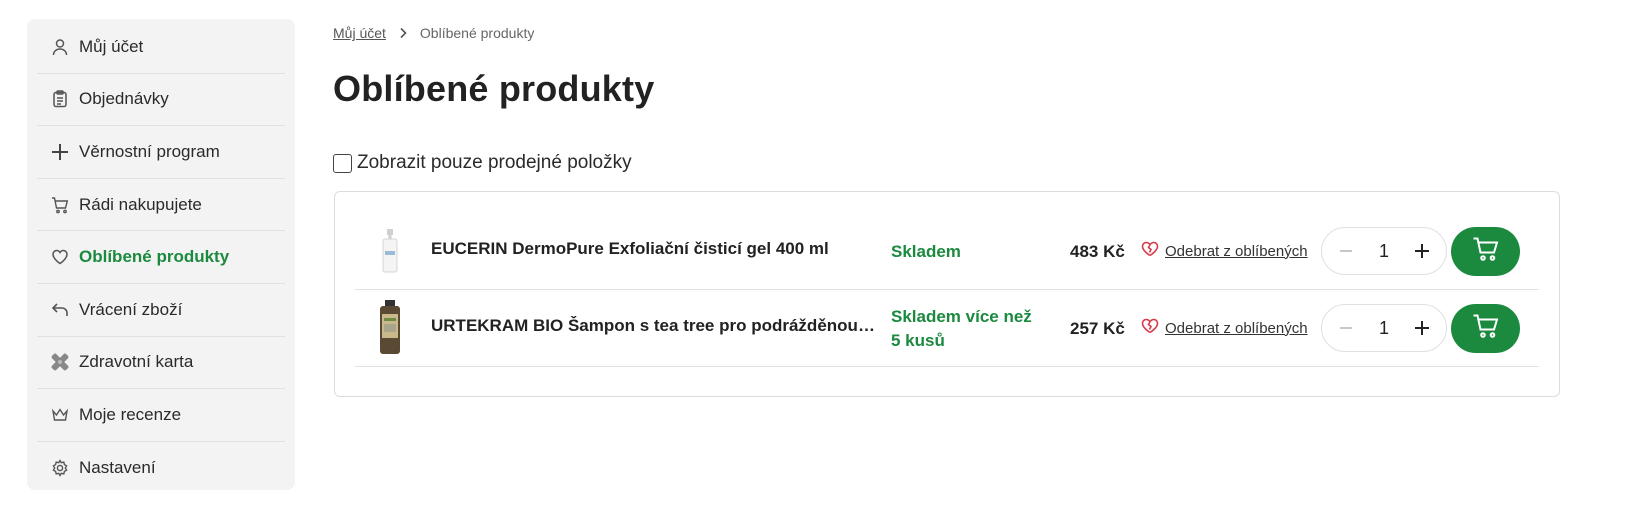 Image resolution: width=1637 pixels, height=511 pixels. I want to click on sidebar-item-orders: Objednávky, so click(161, 100).